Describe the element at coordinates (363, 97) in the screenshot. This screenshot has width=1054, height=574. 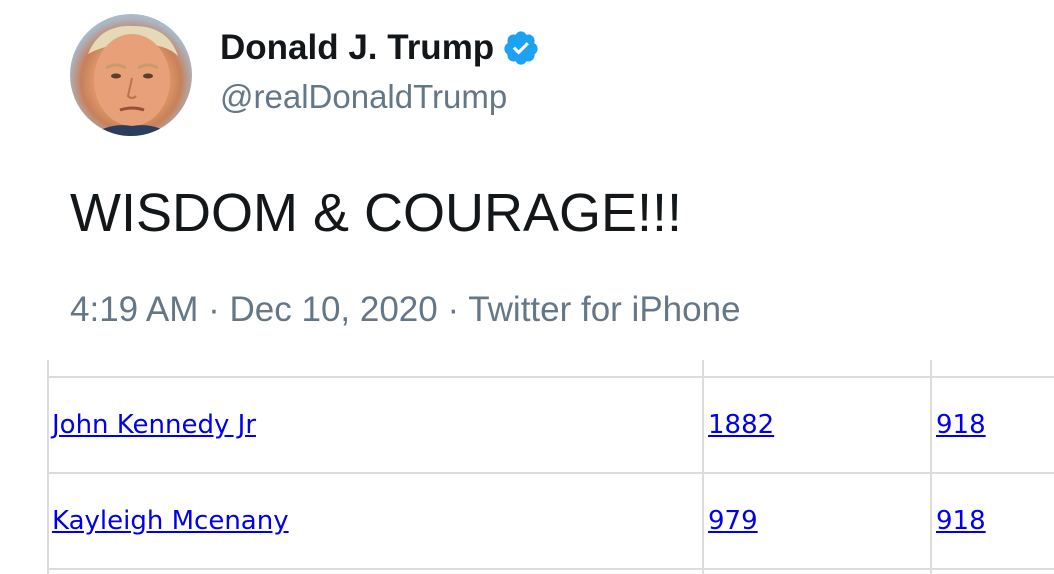
I see `user-handle: @realDonaldTrump` at that location.